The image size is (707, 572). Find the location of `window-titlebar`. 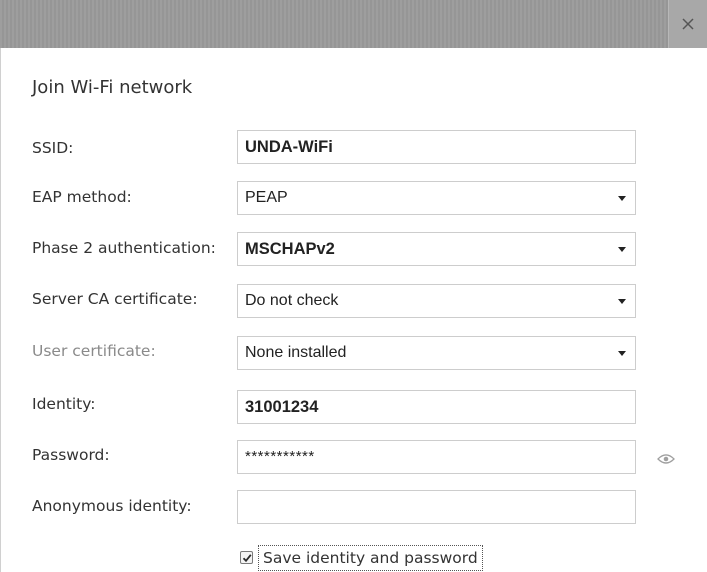

window-titlebar is located at coordinates (353, 24).